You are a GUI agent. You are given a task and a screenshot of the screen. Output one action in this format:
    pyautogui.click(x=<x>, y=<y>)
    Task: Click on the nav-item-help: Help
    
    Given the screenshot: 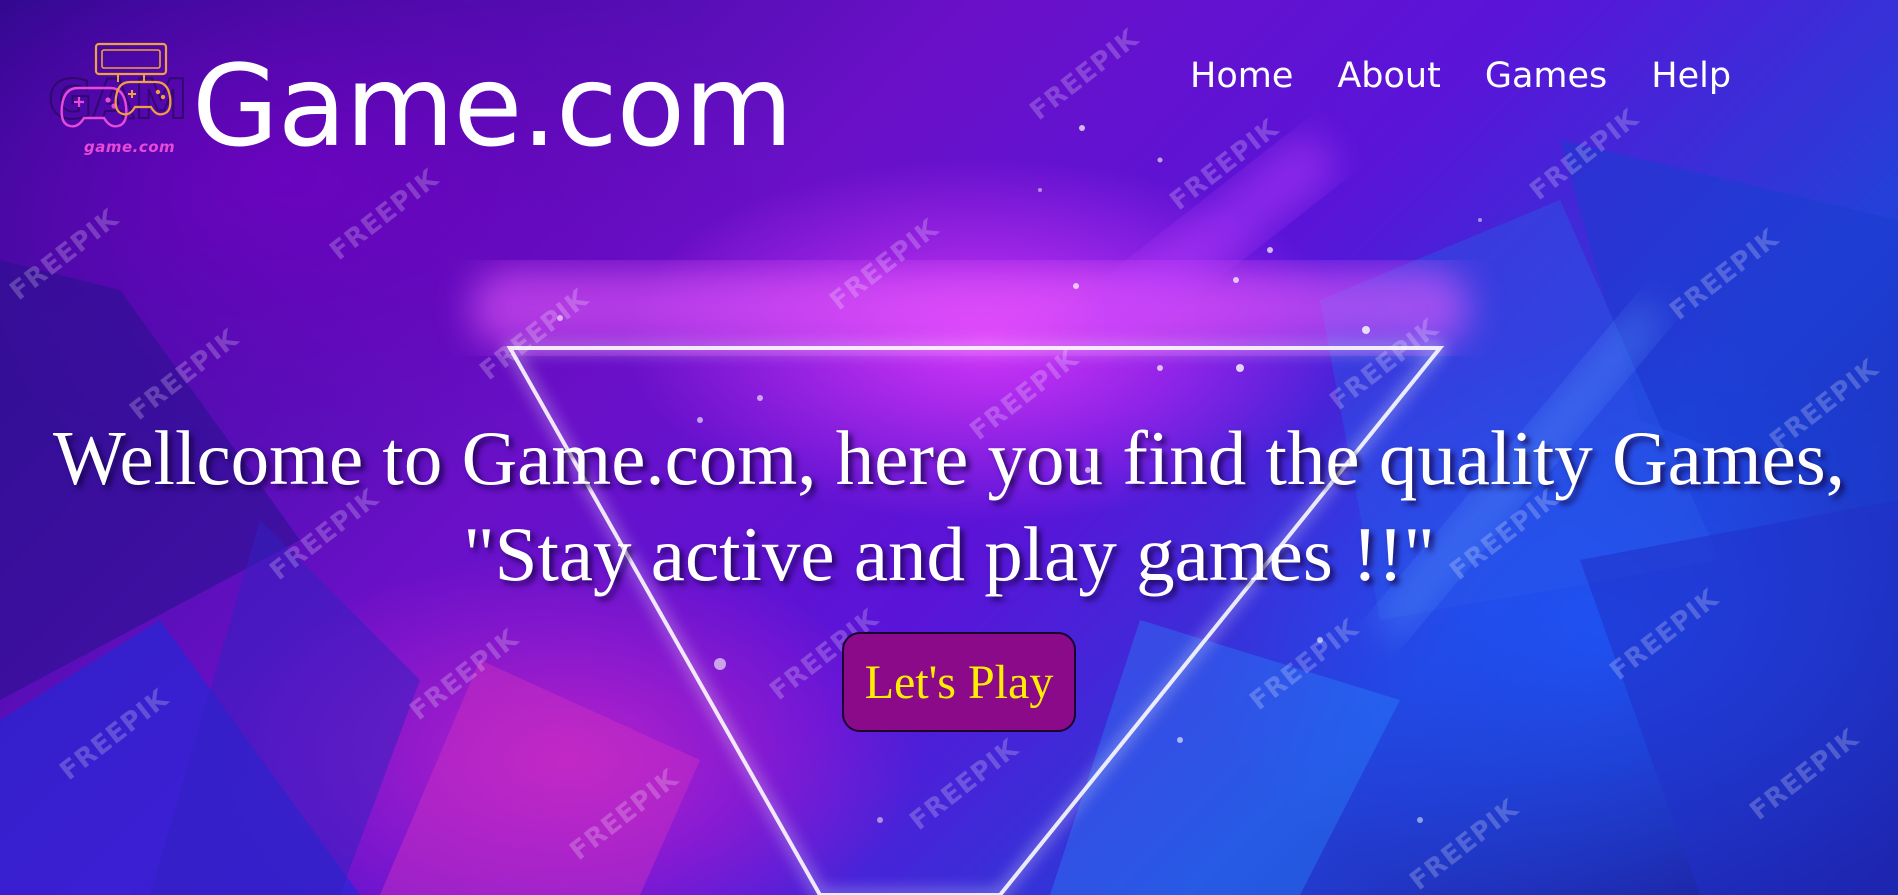 What is the action you would take?
    pyautogui.click(x=1691, y=76)
    